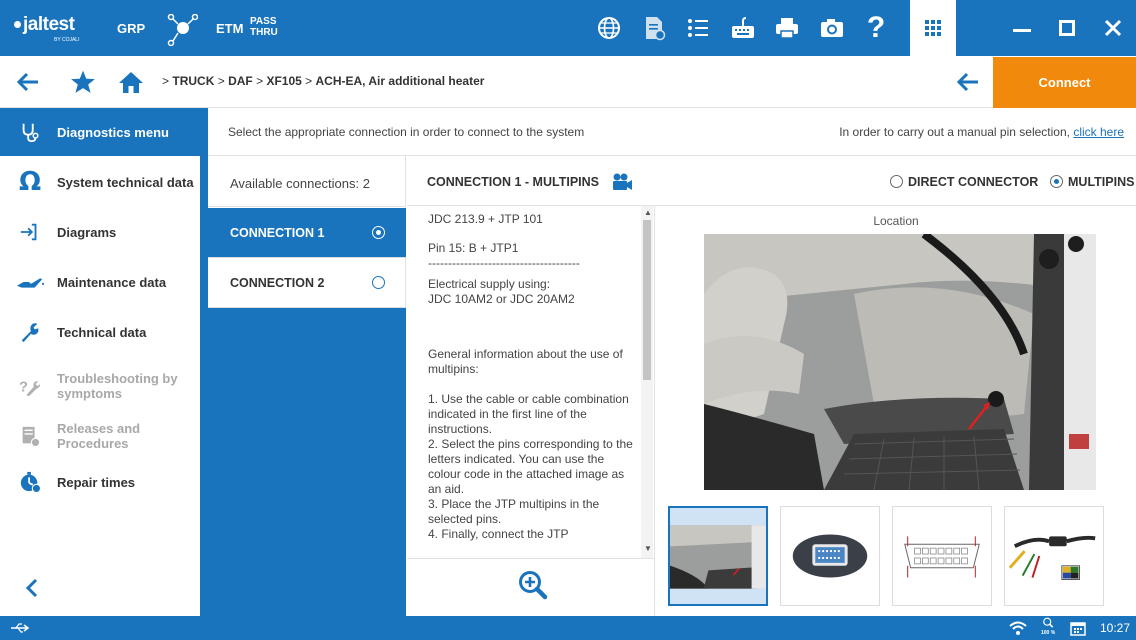 This screenshot has width=1136, height=640. Describe the element at coordinates (1098, 132) in the screenshot. I see `manual-pin-link: click here` at that location.